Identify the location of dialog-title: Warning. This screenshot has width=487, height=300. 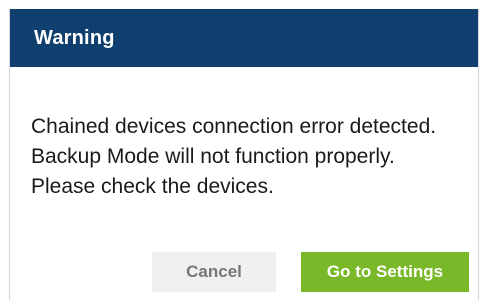
(74, 37).